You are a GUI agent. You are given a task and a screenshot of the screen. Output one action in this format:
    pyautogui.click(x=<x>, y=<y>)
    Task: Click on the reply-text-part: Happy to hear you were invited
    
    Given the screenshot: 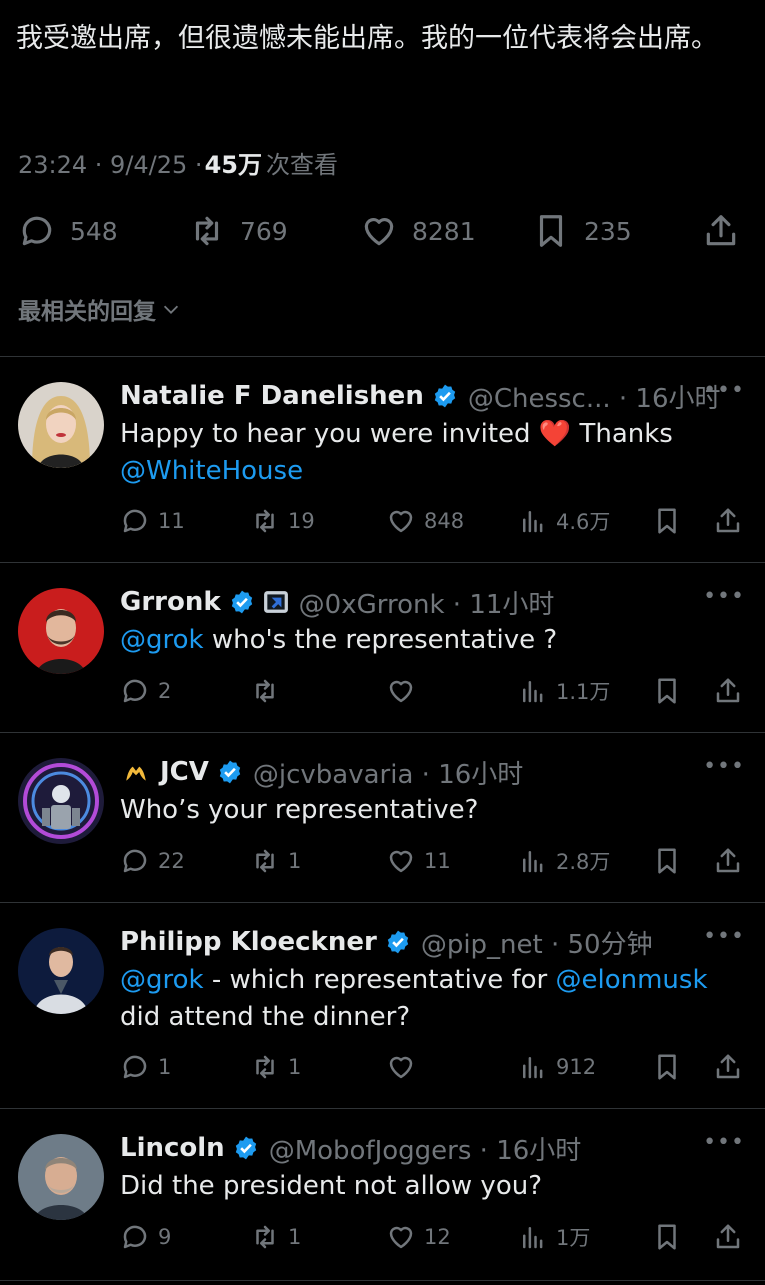 What is the action you would take?
    pyautogui.click(x=329, y=434)
    